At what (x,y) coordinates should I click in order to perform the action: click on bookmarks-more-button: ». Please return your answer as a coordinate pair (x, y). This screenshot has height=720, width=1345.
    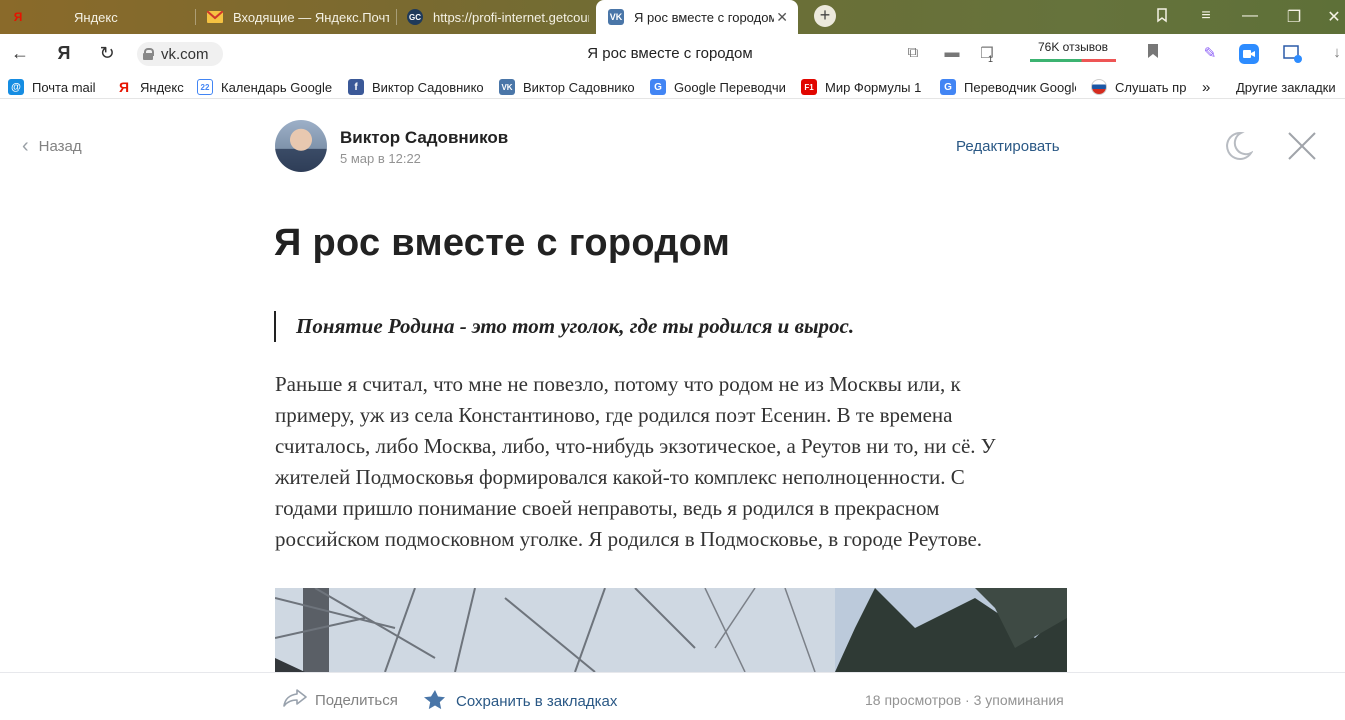
    Looking at the image, I should click on (1210, 87).